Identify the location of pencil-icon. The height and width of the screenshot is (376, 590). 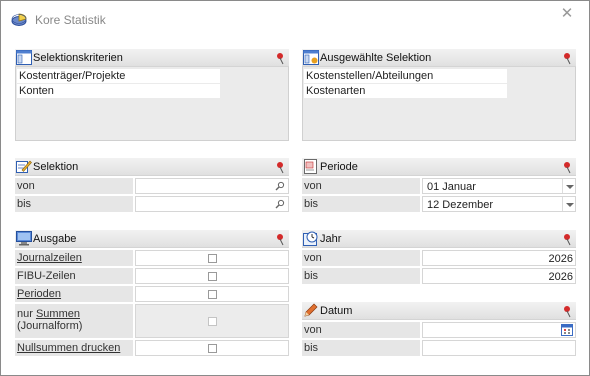
(311, 310).